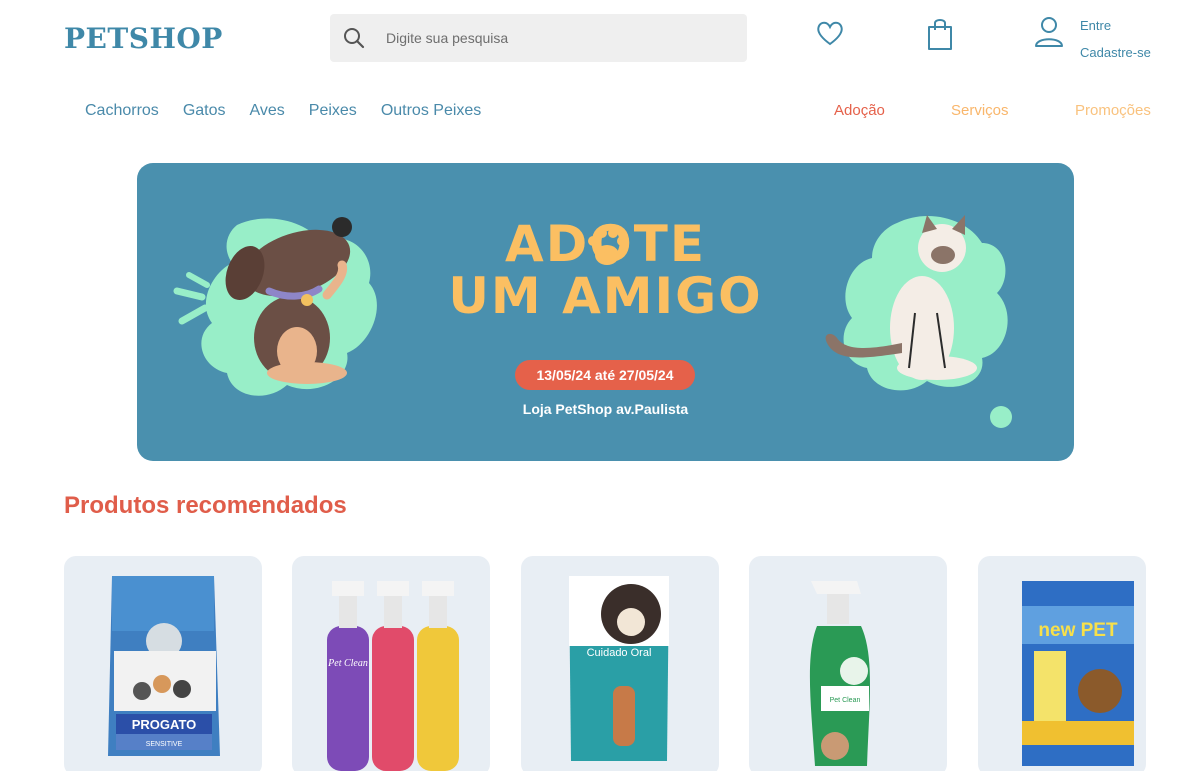  What do you see at coordinates (164, 724) in the screenshot?
I see `product-brand: PROGATO` at bounding box center [164, 724].